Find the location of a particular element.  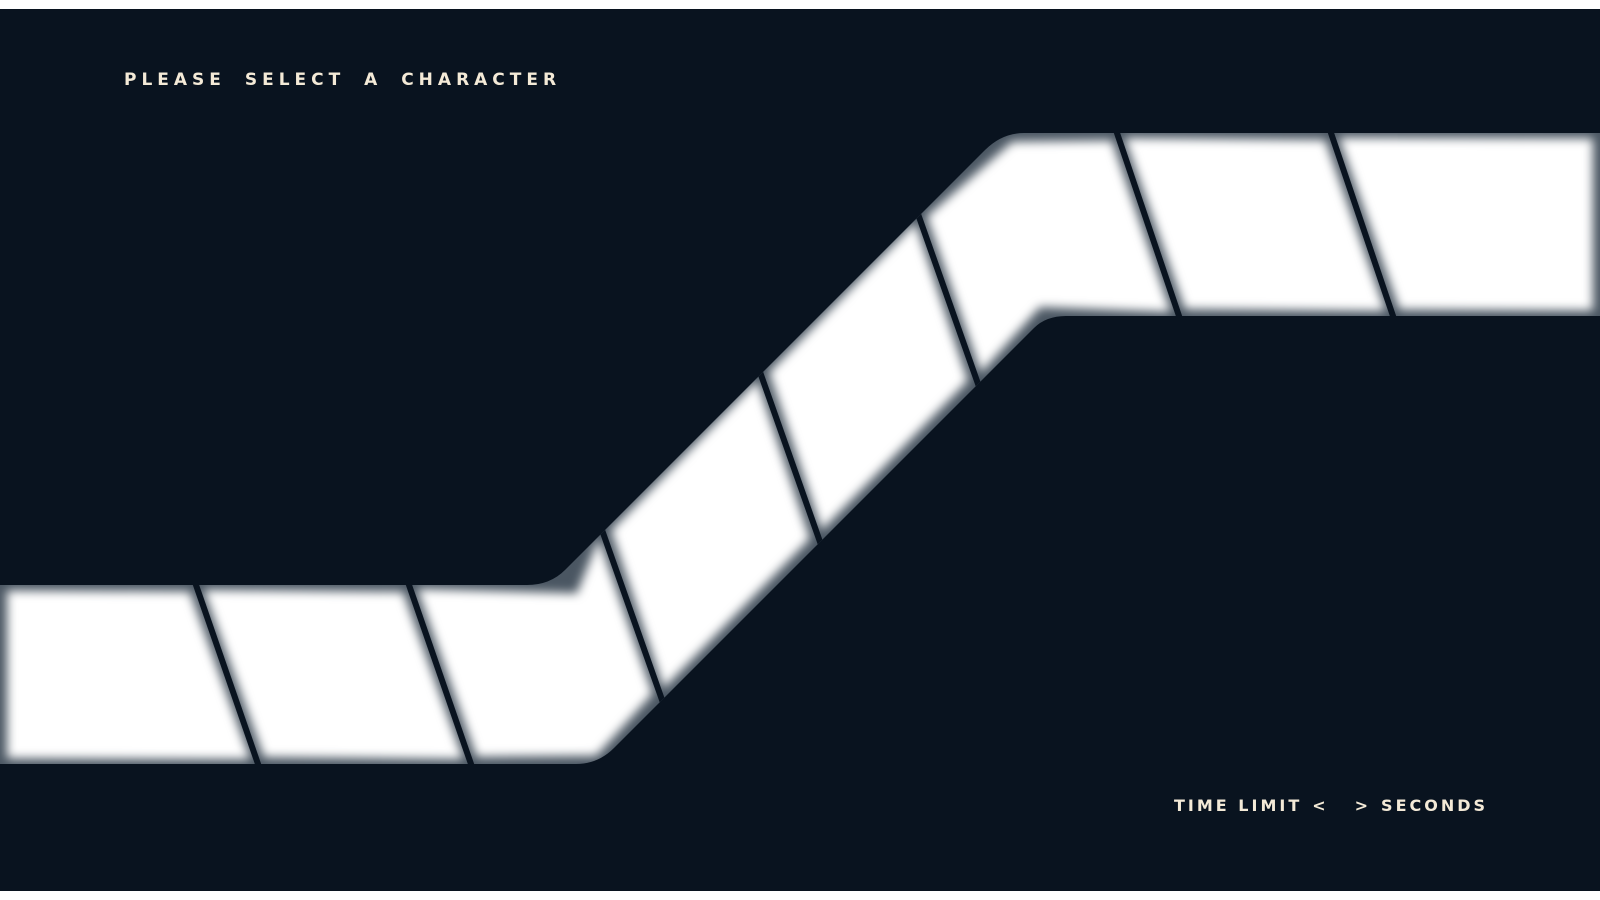

time-limit-increase-button: > is located at coordinates (1363, 805).